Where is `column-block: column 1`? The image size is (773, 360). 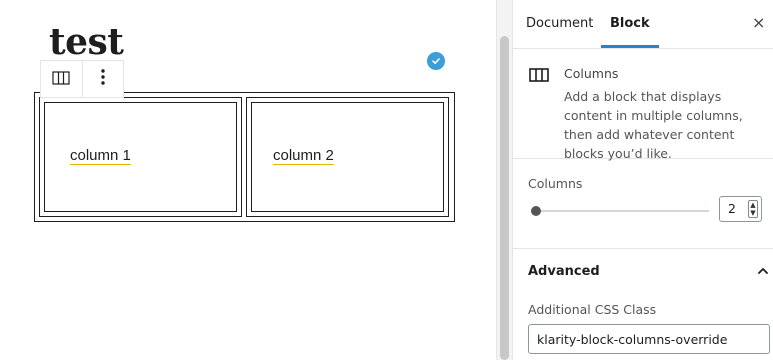
column-block: column 1 is located at coordinates (140, 157).